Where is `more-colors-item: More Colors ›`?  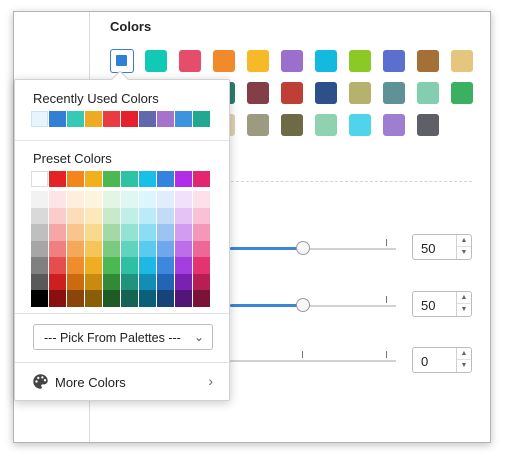
more-colors-item: More Colors › is located at coordinates (122, 381).